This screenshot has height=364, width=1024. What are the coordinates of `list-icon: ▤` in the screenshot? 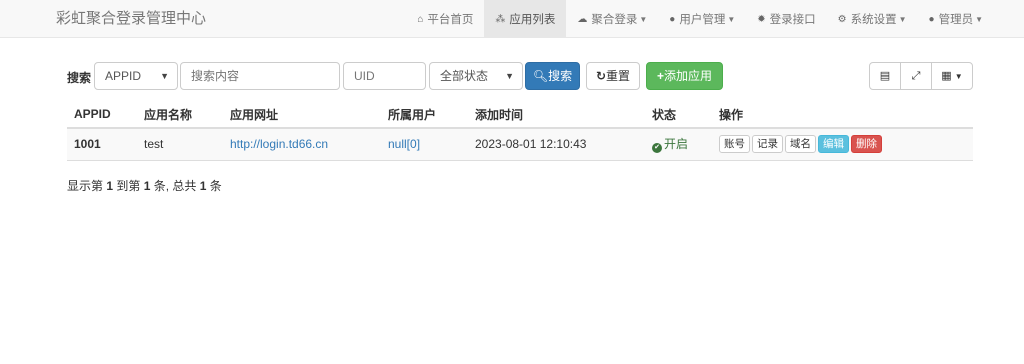 It's located at (885, 76).